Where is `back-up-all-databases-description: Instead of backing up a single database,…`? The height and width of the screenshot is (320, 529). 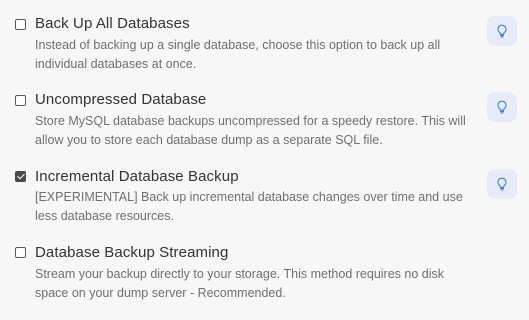
back-up-all-databases-description: Instead of backing up a single database,… is located at coordinates (238, 54).